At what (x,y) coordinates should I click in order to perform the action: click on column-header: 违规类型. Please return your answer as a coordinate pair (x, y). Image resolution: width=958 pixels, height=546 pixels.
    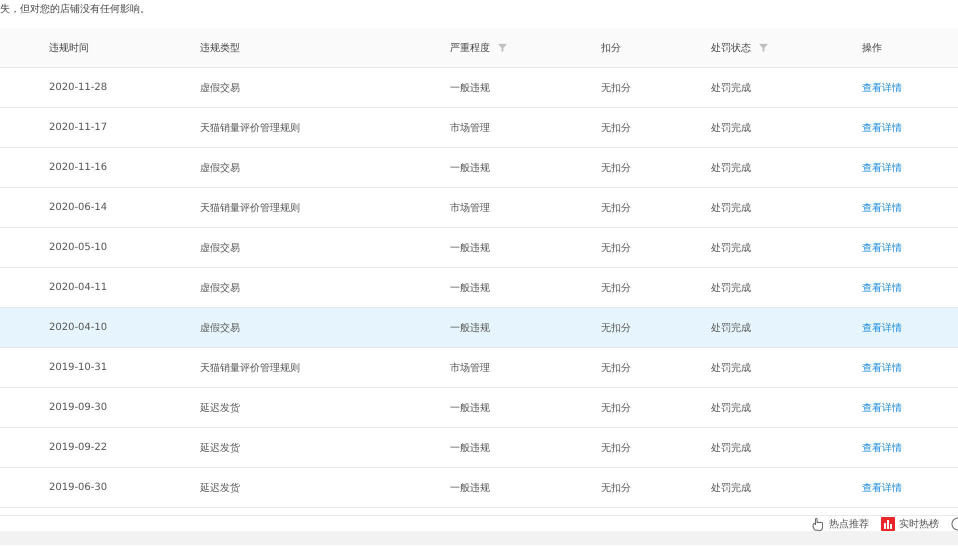
    Looking at the image, I should click on (220, 48).